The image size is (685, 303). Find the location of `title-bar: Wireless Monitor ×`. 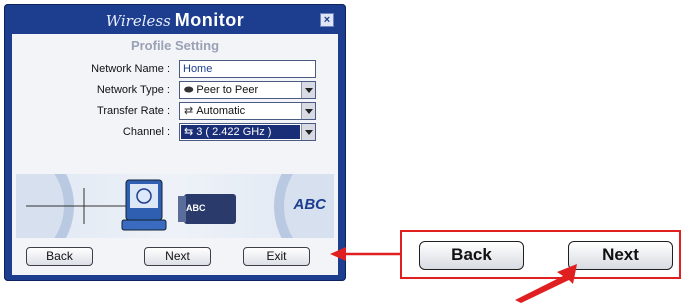

title-bar: Wireless Monitor × is located at coordinates (175, 20).